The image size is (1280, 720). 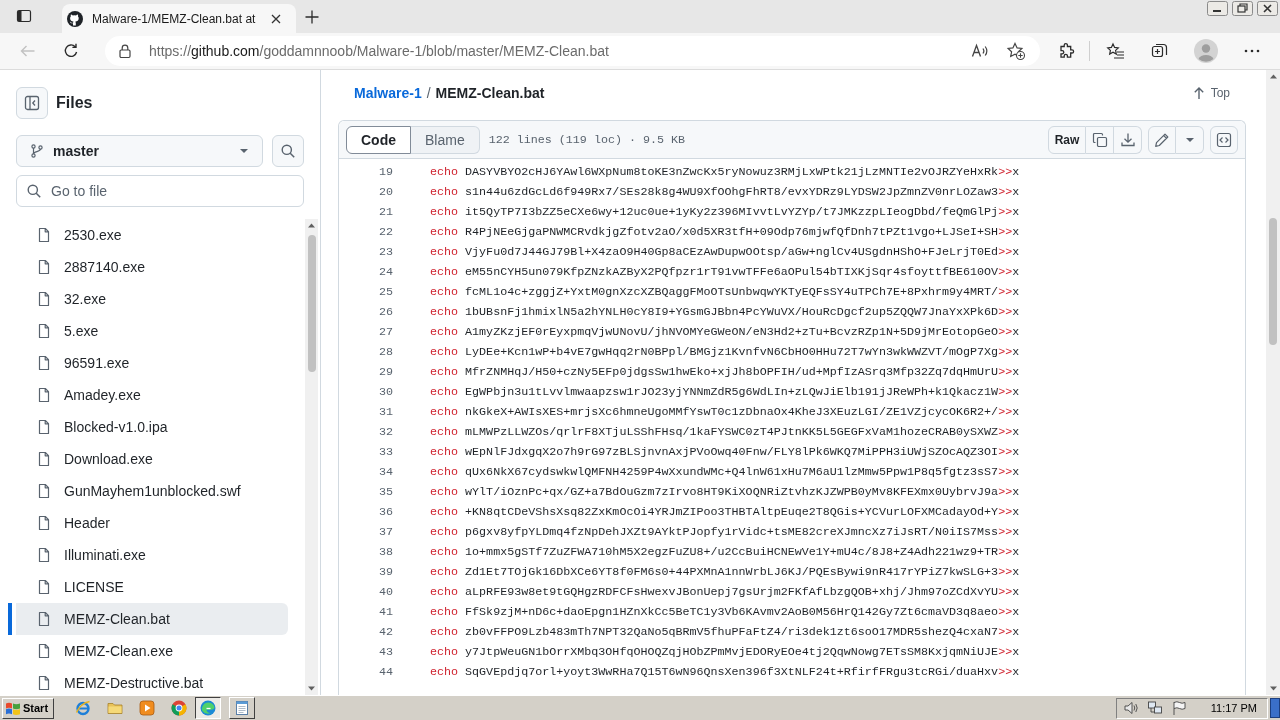 What do you see at coordinates (147, 708) in the screenshot?
I see `media-player-icon` at bounding box center [147, 708].